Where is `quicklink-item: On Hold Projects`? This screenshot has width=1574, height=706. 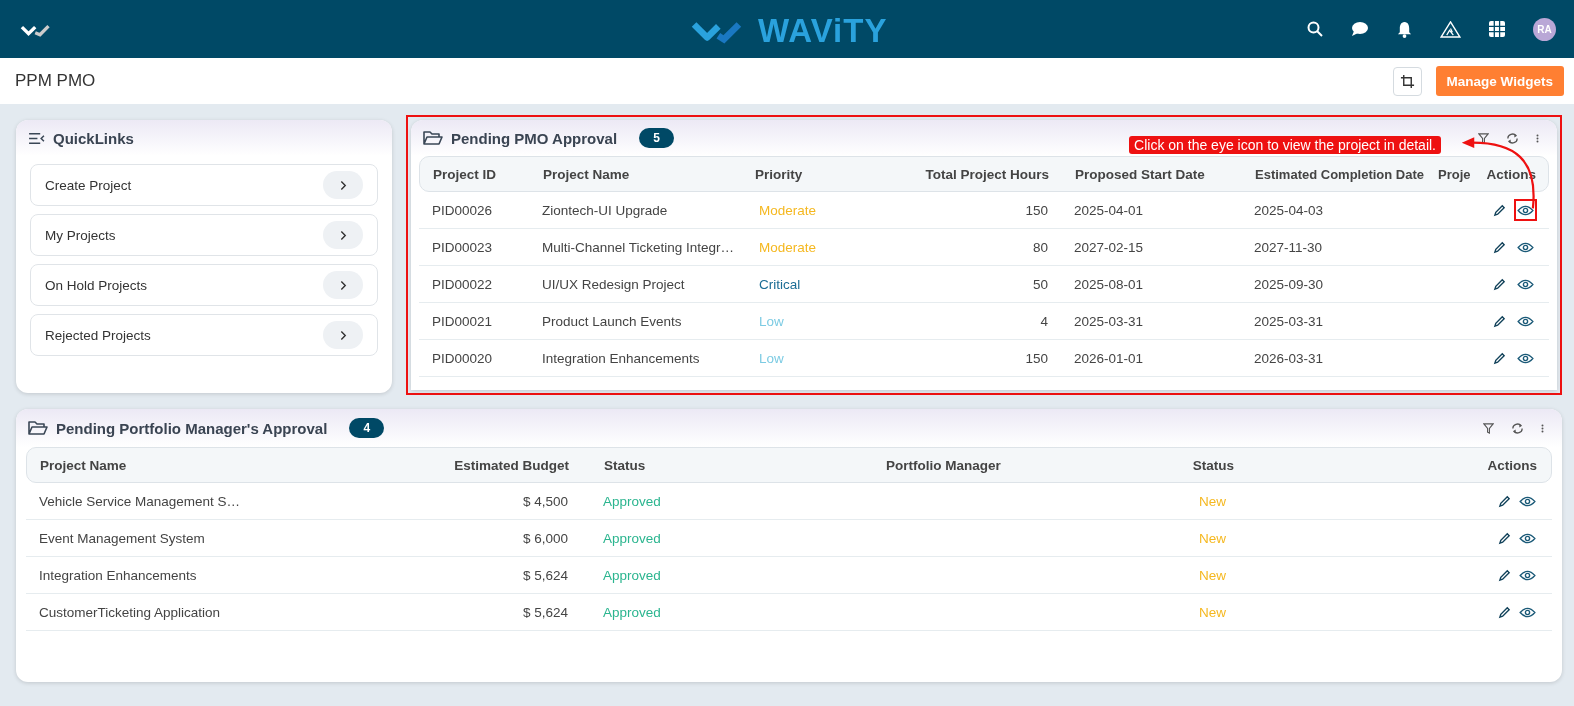 quicklink-item: On Hold Projects is located at coordinates (204, 285).